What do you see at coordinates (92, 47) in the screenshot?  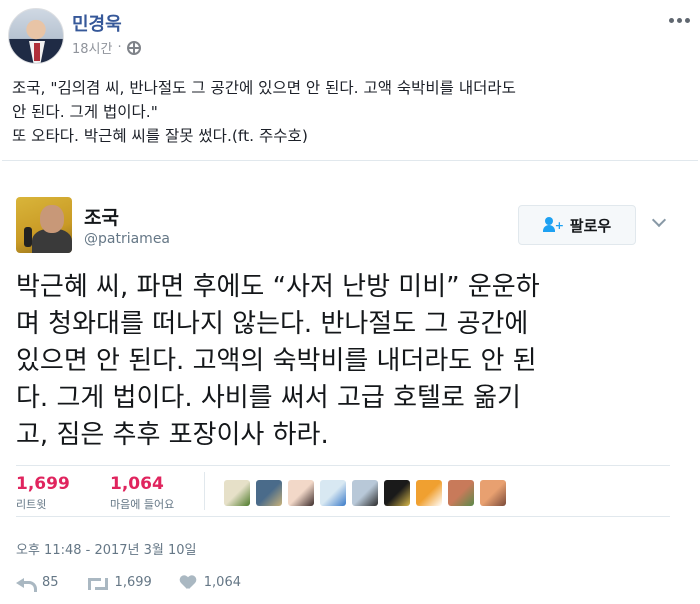 I see `post-time: 18시간` at bounding box center [92, 47].